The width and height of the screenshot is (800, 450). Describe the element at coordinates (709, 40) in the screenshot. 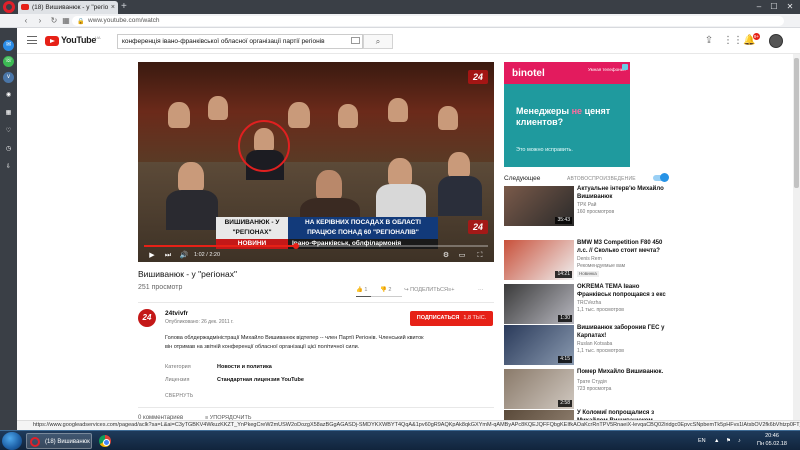

I see `upload-icon: ⇪` at that location.